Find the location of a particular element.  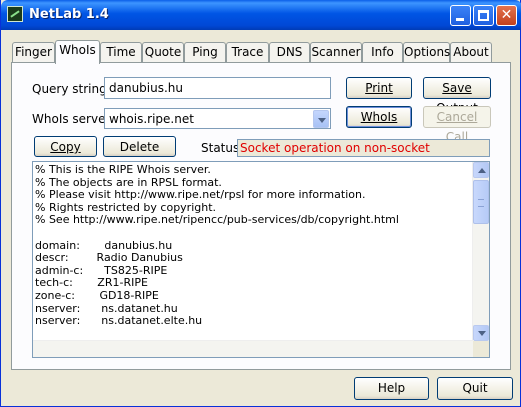

print-button-label: Print is located at coordinates (379, 88).